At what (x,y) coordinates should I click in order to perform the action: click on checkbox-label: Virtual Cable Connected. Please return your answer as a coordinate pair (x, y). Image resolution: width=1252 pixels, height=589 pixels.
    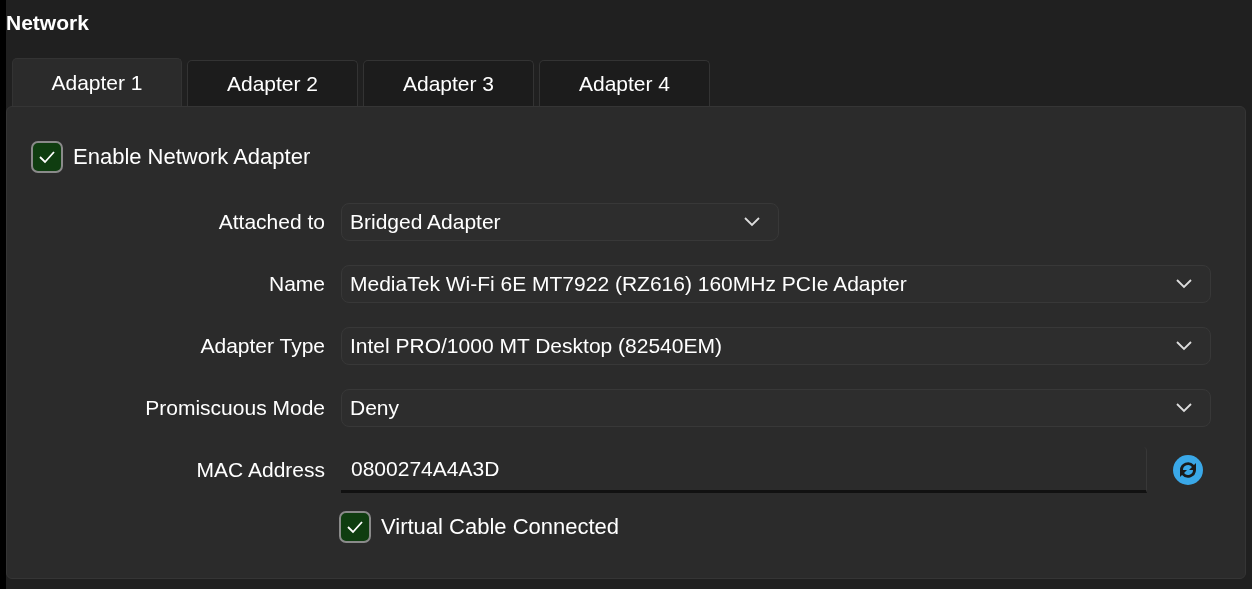
    Looking at the image, I should click on (500, 527).